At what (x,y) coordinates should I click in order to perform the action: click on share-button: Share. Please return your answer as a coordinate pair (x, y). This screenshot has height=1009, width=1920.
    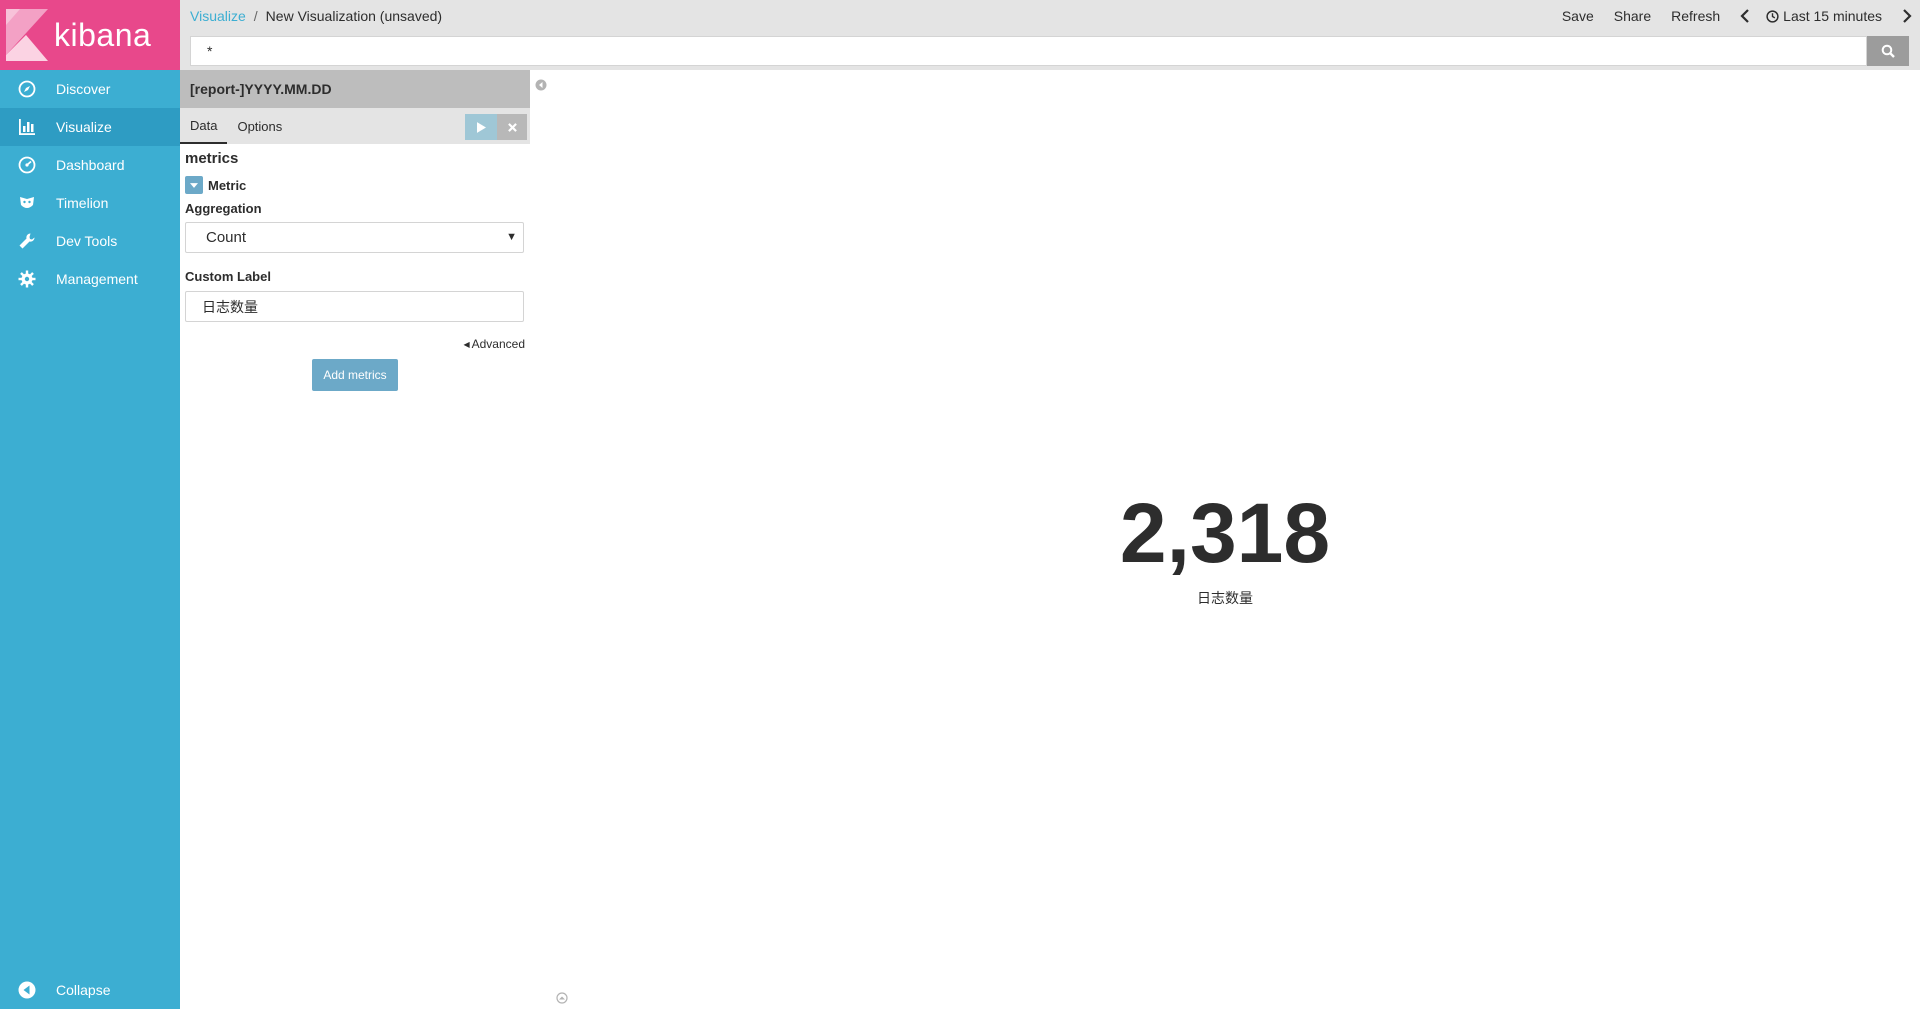
    Looking at the image, I should click on (1632, 16).